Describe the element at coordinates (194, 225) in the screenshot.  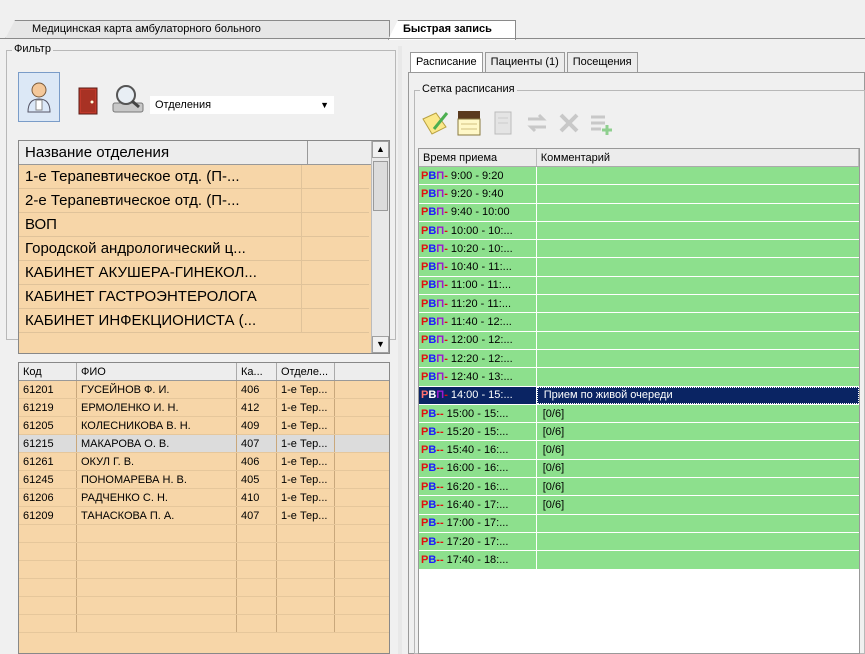
I see `department-row: ВОП` at that location.